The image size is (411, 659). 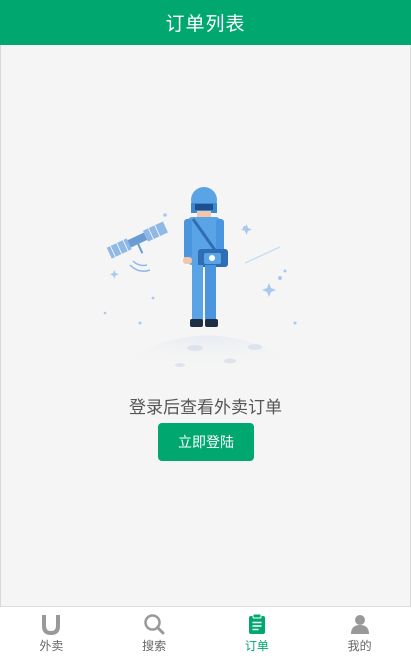 What do you see at coordinates (256, 646) in the screenshot?
I see `tab-orders-label: 订单` at bounding box center [256, 646].